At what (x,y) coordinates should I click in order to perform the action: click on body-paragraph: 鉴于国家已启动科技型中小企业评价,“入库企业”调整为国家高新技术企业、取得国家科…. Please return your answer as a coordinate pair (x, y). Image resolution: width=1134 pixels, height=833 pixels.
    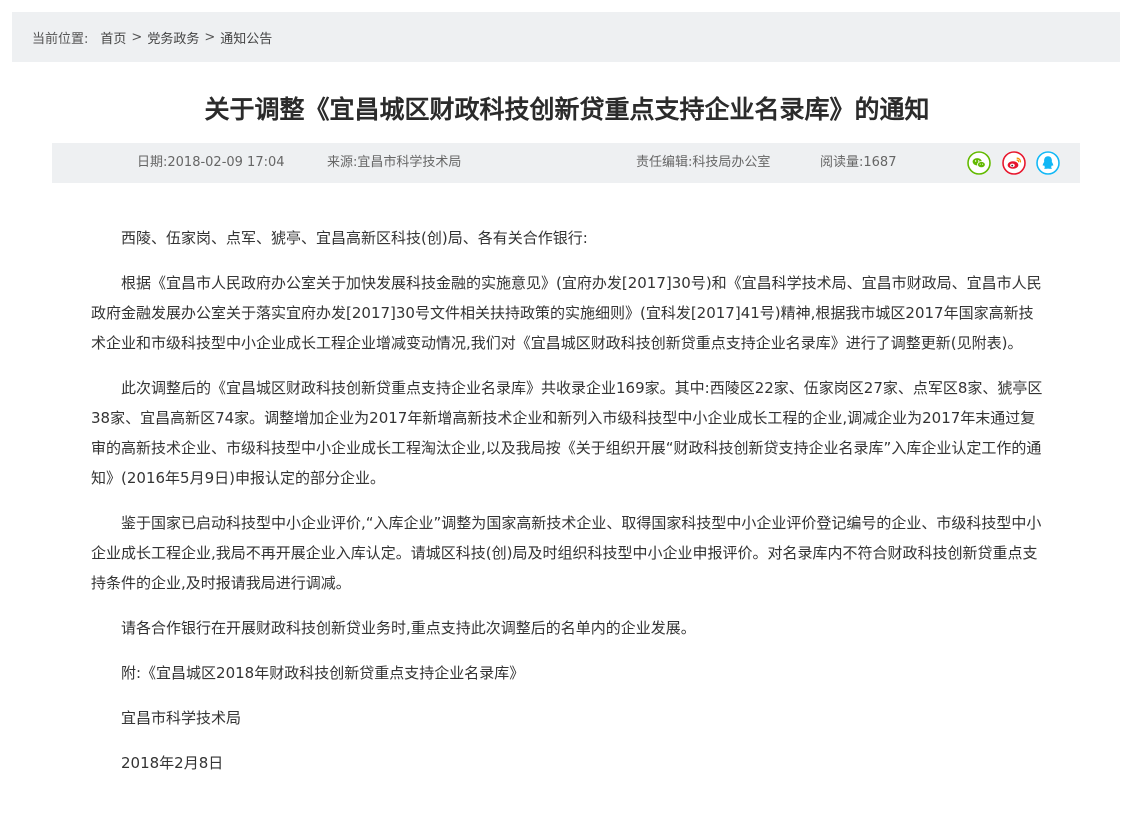
    Looking at the image, I should click on (566, 553).